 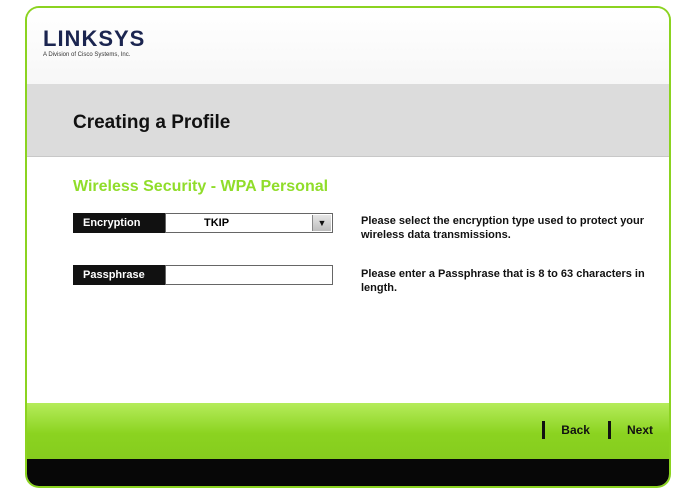 I want to click on footer-band: Back Next, so click(x=348, y=431).